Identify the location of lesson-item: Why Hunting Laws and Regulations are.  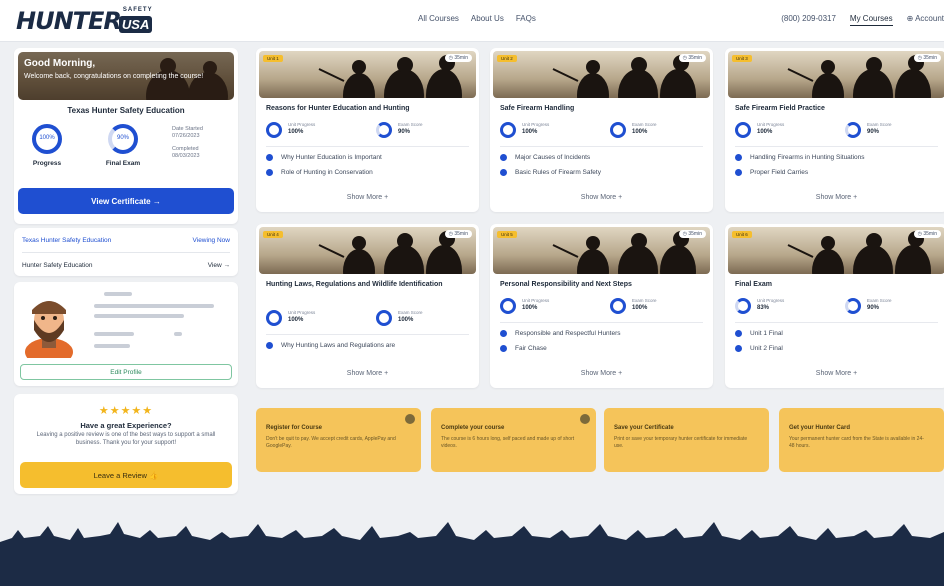
(330, 345).